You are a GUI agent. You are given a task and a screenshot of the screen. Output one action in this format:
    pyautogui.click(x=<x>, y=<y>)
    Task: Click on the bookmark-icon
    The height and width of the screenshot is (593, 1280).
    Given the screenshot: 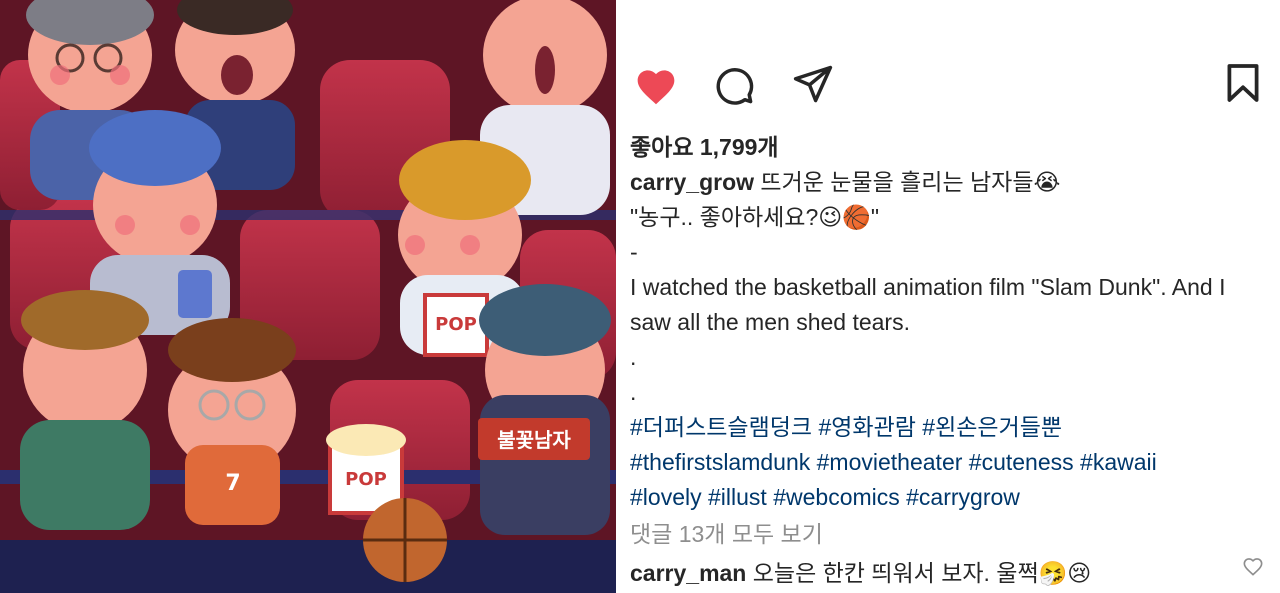 What is the action you would take?
    pyautogui.click(x=1243, y=83)
    